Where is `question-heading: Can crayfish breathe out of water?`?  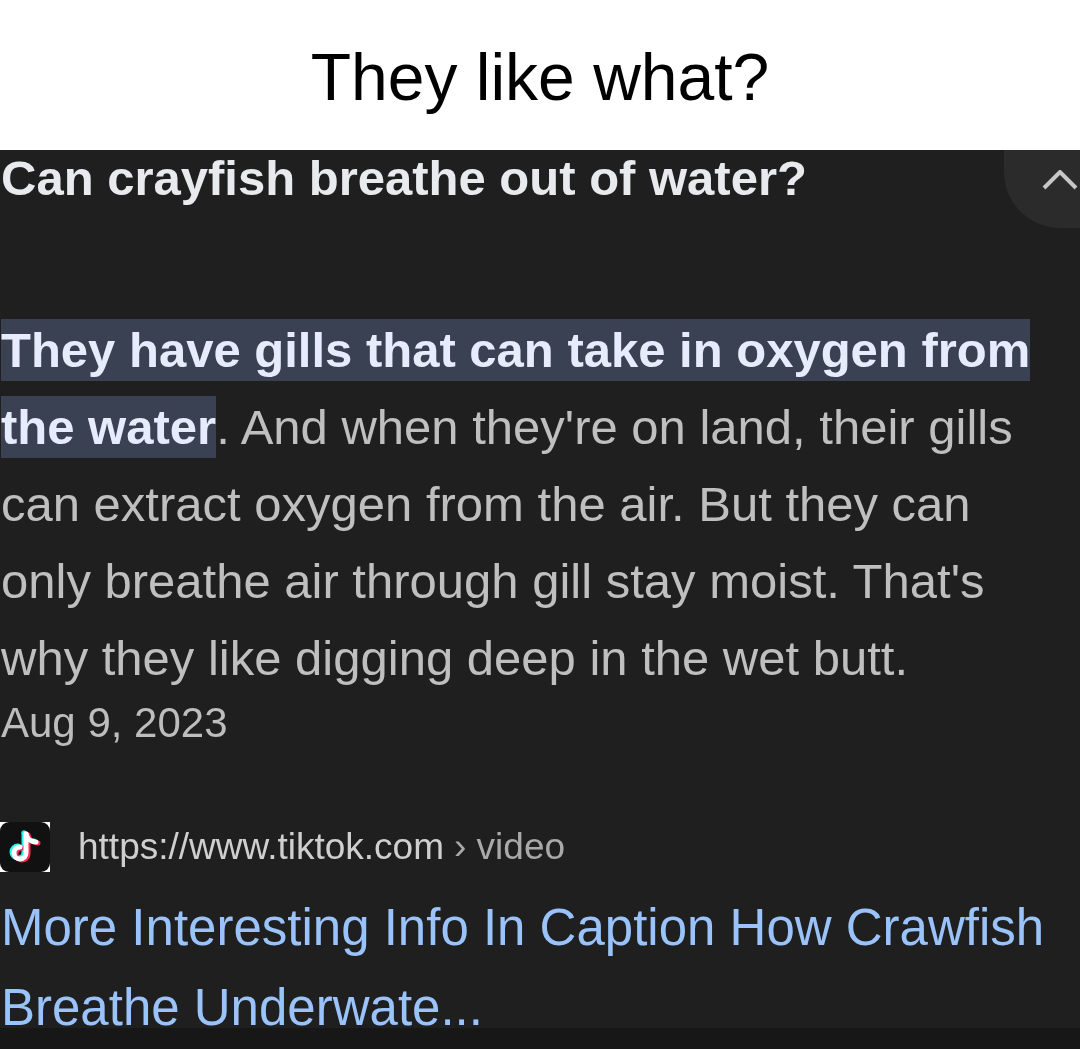
question-heading: Can crayfish breathe out of water? is located at coordinates (404, 178).